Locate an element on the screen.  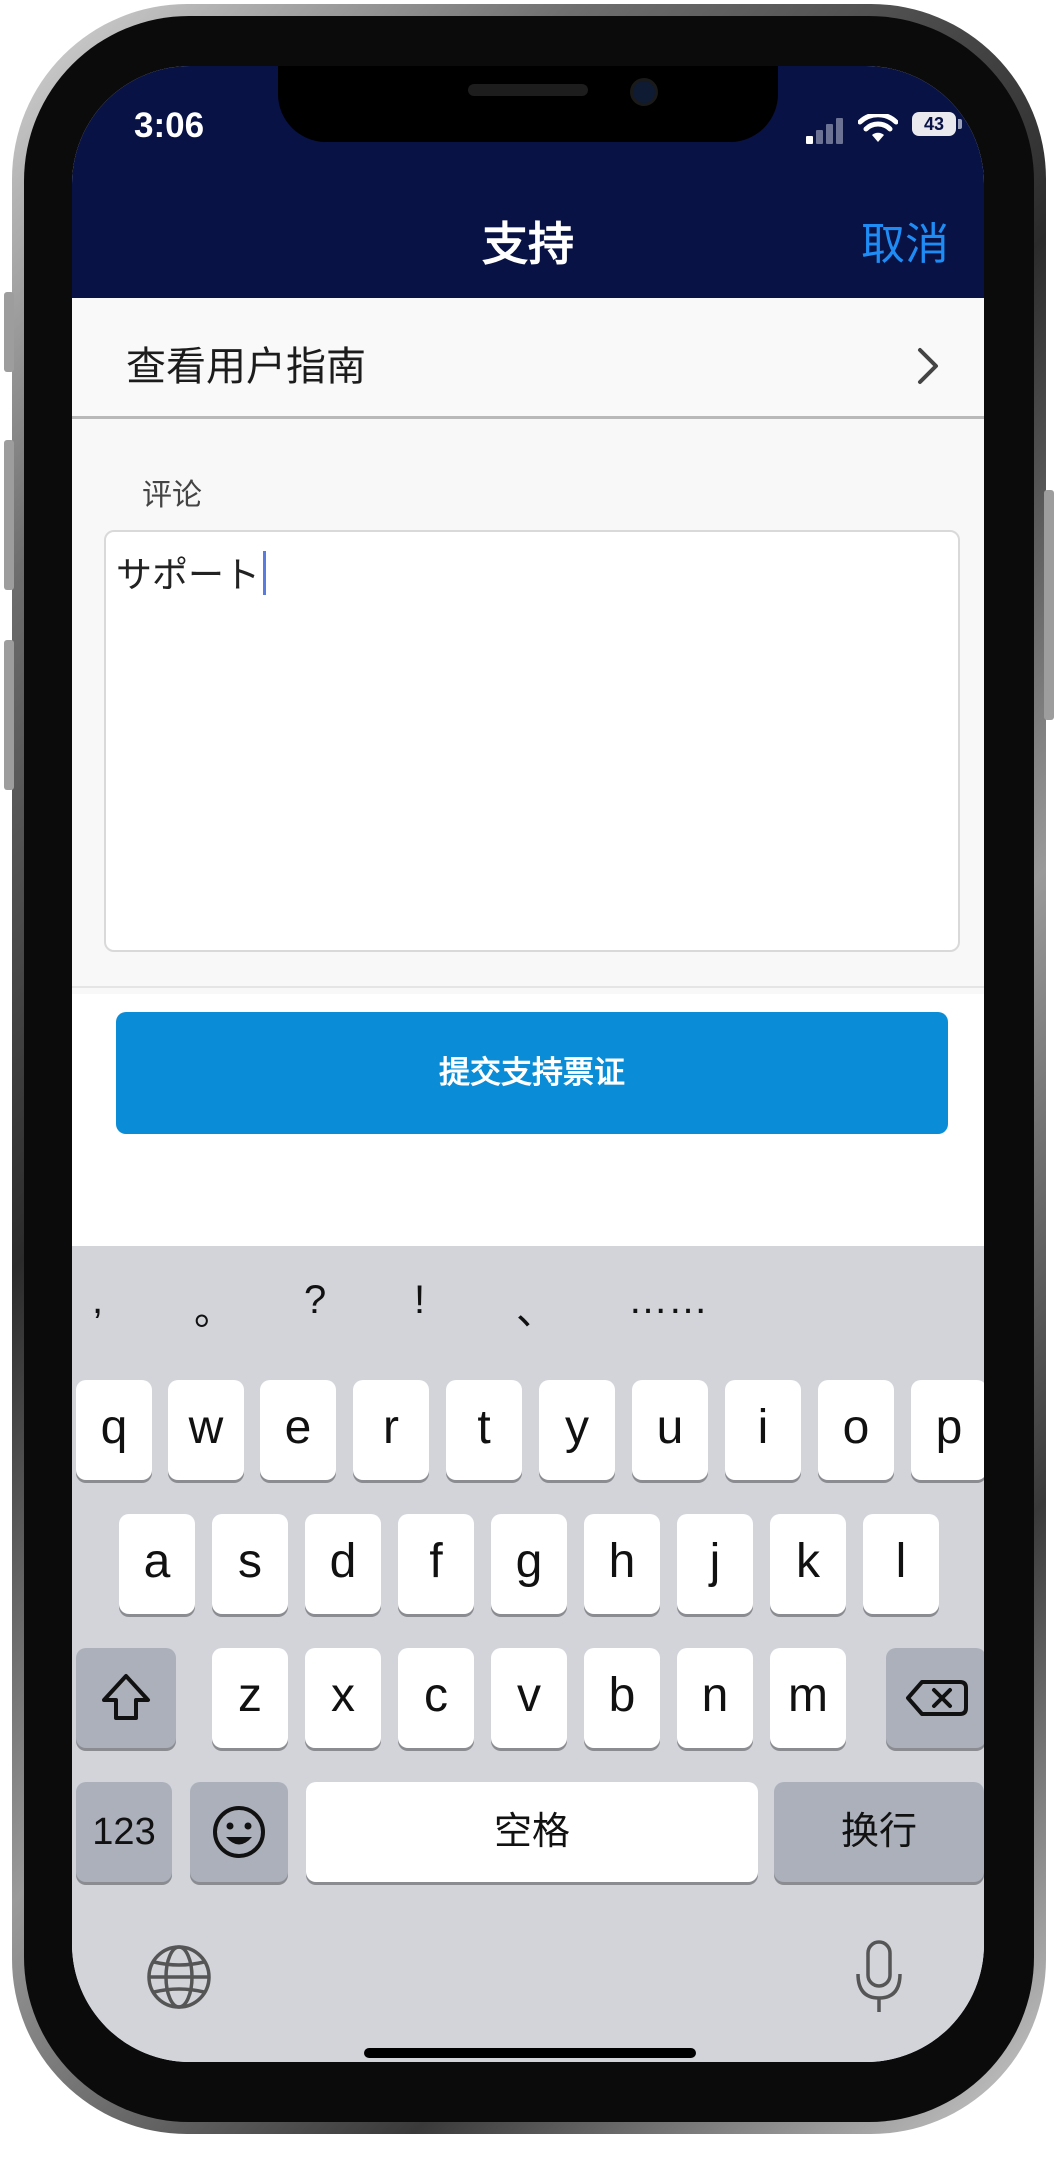
key-p: p is located at coordinates (947, 1430).